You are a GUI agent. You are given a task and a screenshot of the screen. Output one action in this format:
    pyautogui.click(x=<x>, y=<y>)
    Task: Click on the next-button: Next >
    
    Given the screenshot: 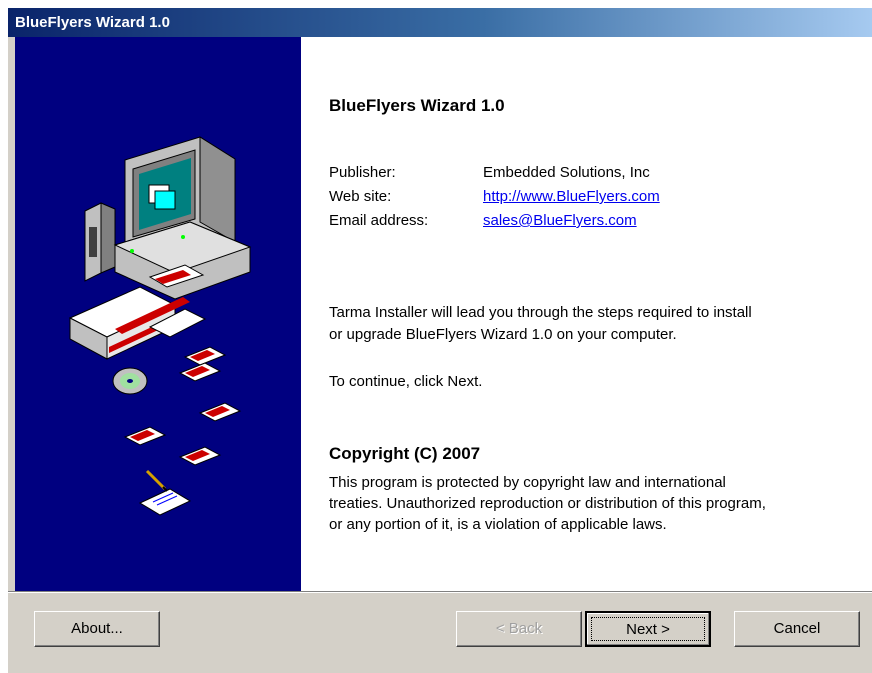 What is the action you would take?
    pyautogui.click(x=648, y=629)
    